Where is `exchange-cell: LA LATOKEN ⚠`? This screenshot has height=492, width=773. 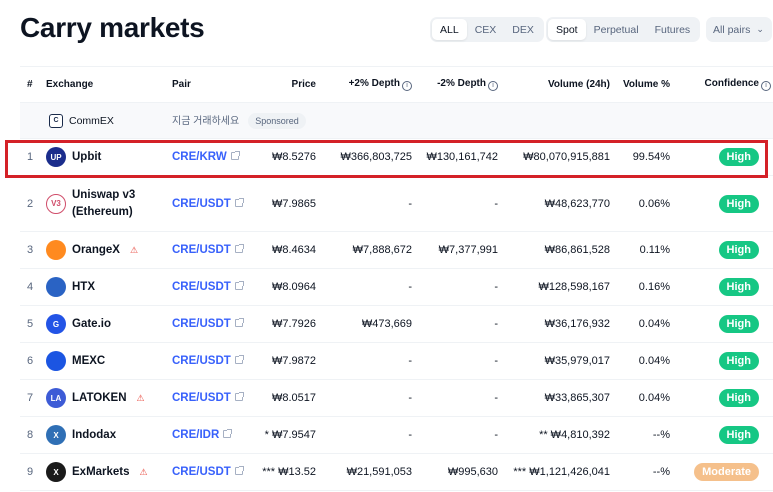
exchange-cell: LA LATOKEN ⚠ is located at coordinates (109, 398).